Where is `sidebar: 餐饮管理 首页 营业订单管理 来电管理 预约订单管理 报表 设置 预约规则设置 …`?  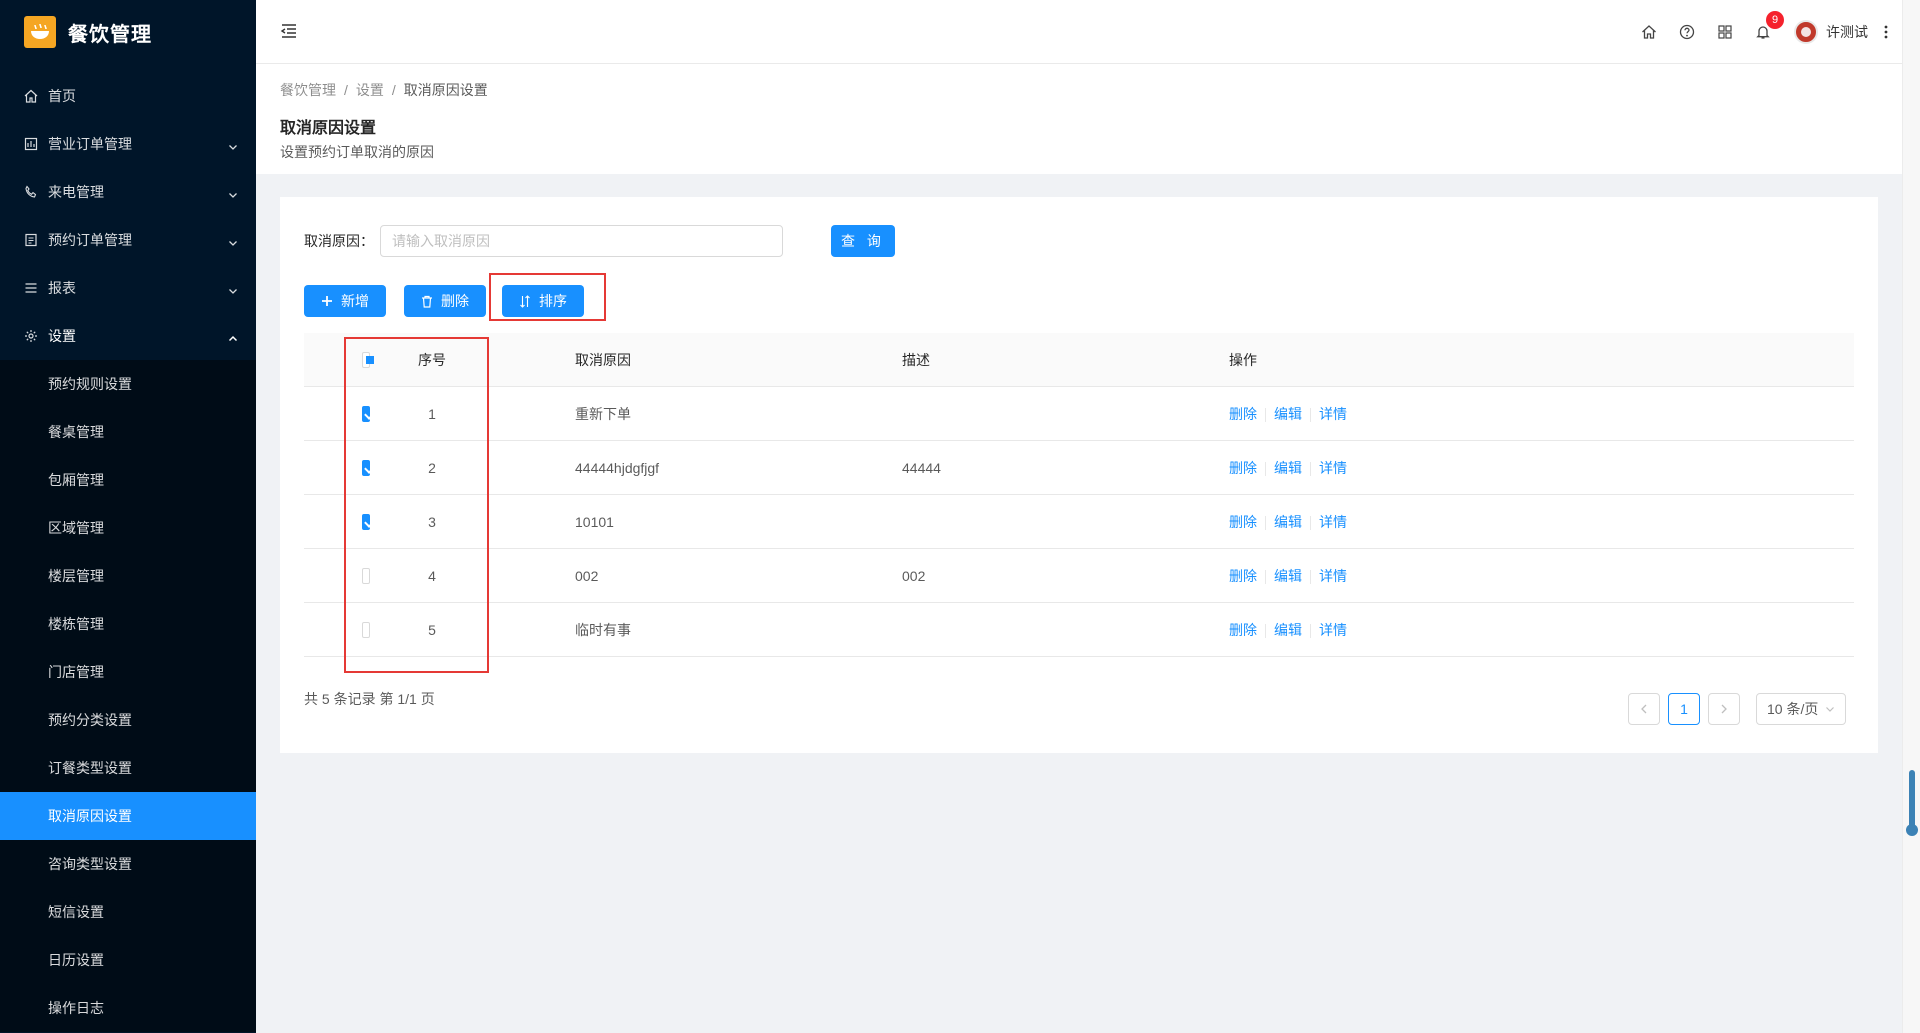 sidebar: 餐饮管理 首页 营业订单管理 来电管理 预约订单管理 报表 设置 预约规则设置 … is located at coordinates (128, 516).